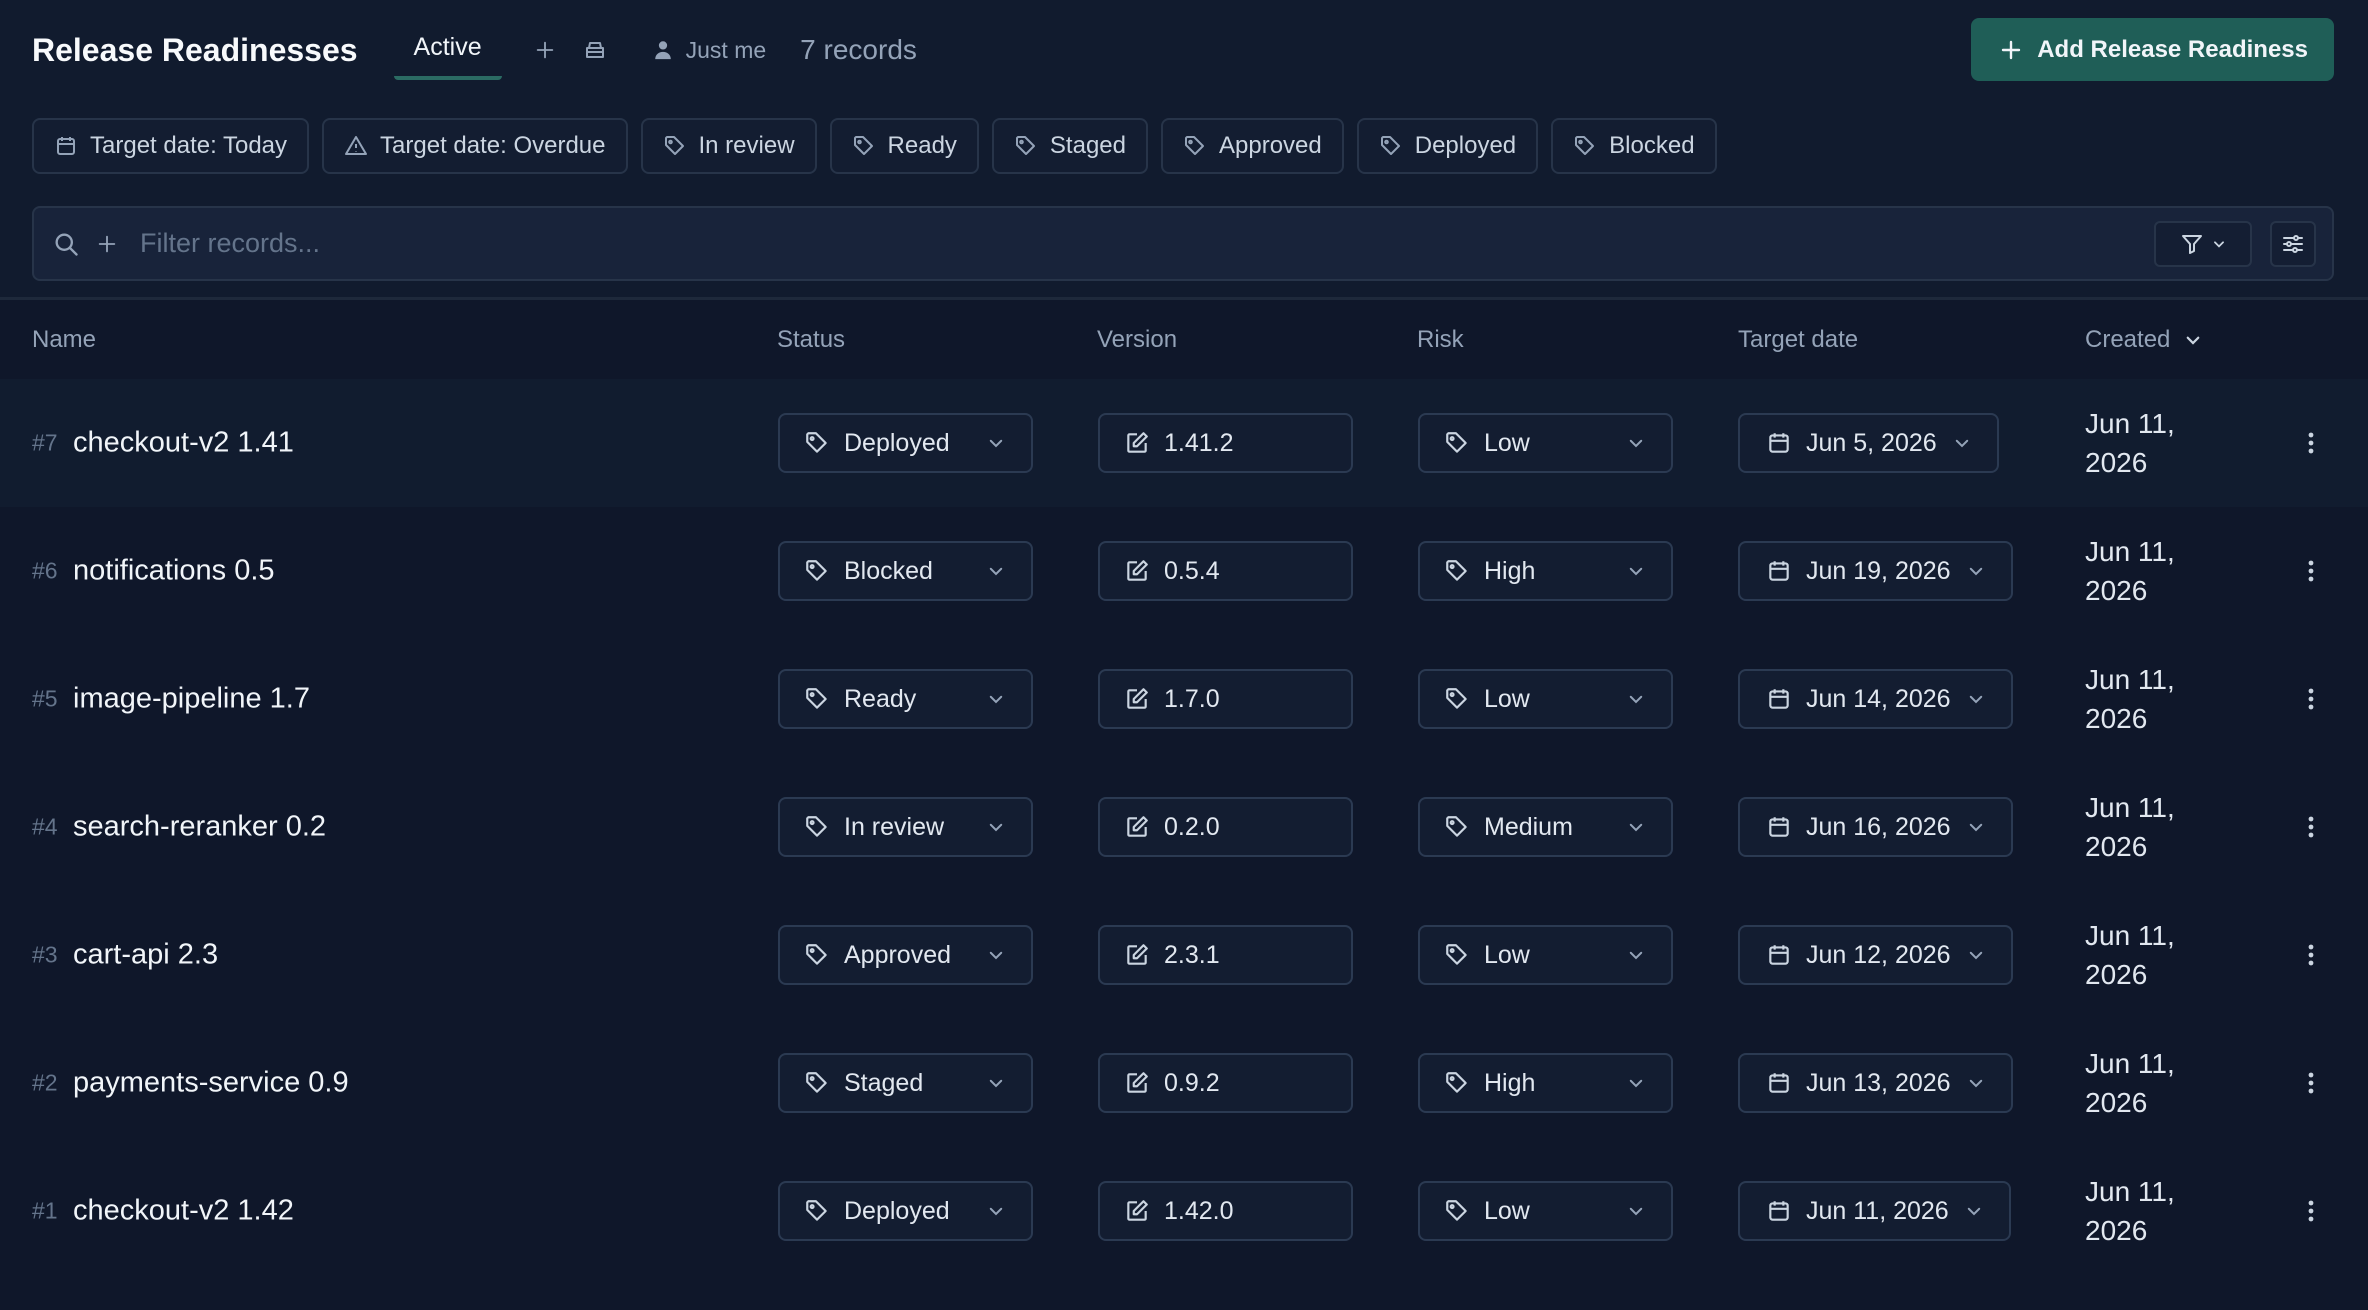  I want to click on quick-filter-chip: Target date: Today, so click(171, 146).